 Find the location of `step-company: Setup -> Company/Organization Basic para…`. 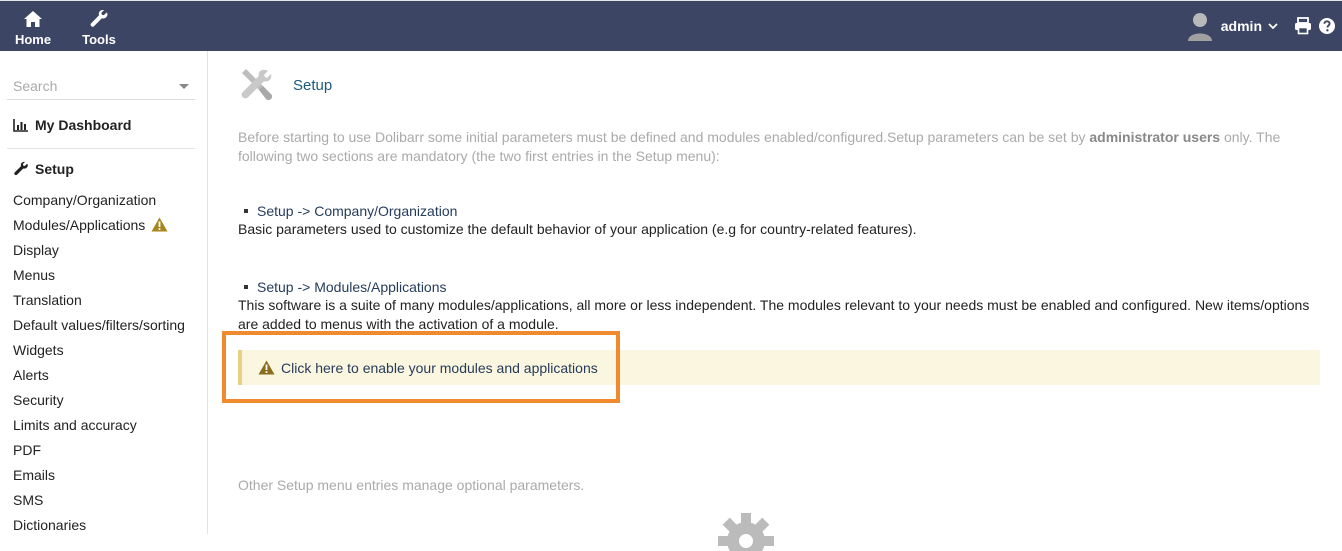

step-company: Setup -> Company/Organization Basic para… is located at coordinates (783, 221).